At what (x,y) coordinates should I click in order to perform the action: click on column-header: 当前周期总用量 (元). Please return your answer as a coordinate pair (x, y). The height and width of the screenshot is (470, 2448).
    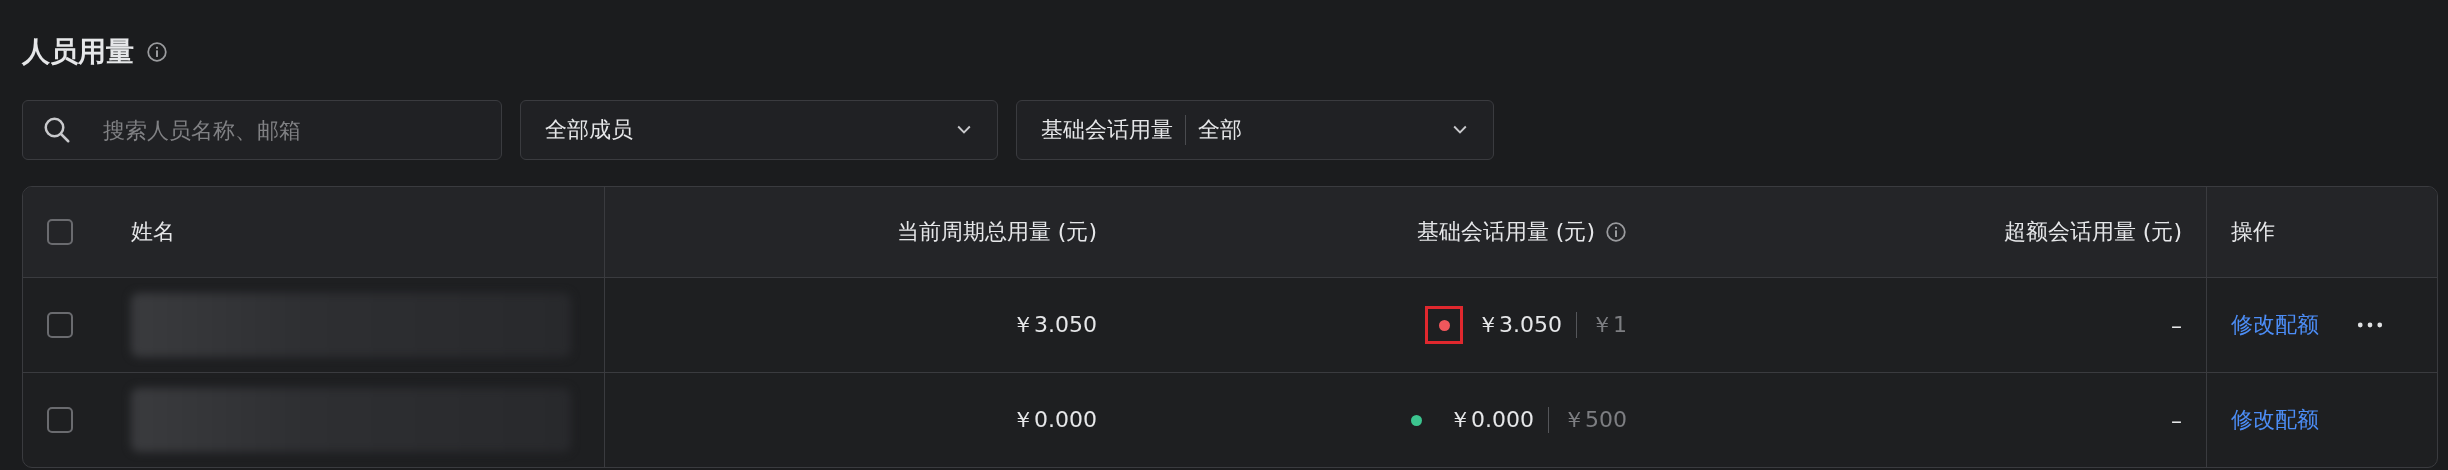
    Looking at the image, I should click on (996, 232).